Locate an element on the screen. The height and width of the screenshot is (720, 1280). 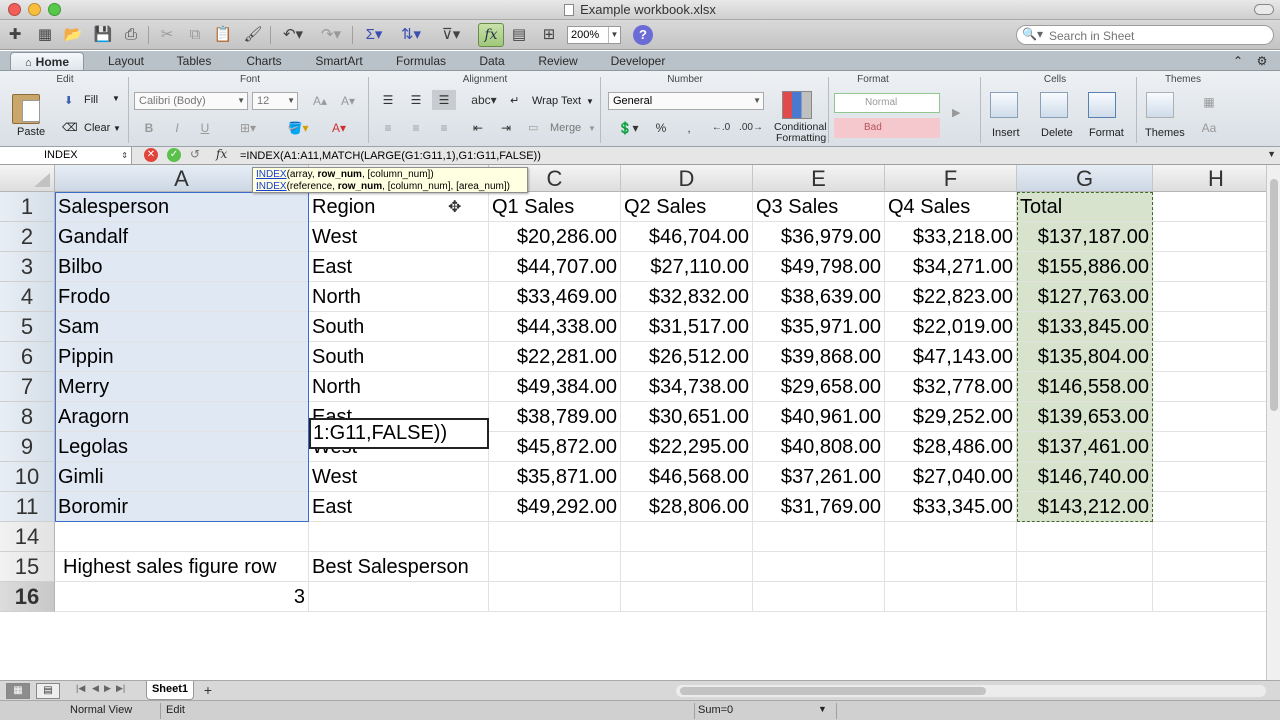
cell-f: $29,252.00 is located at coordinates (951, 417).